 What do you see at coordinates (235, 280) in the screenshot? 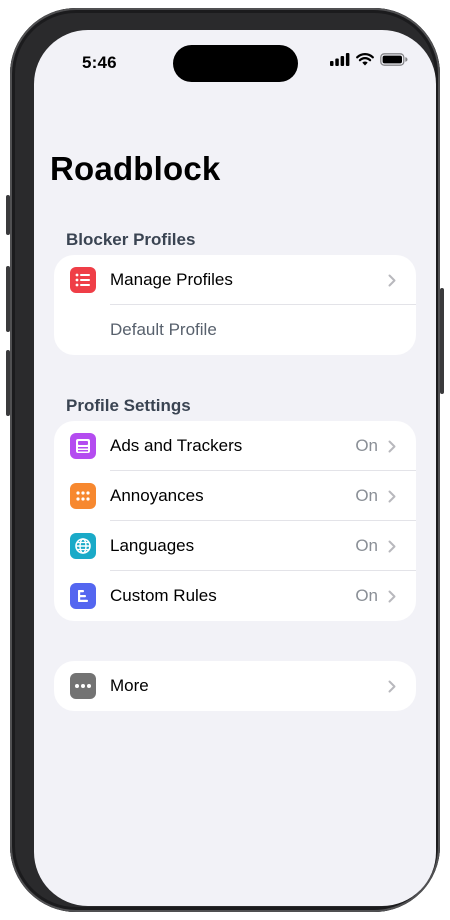
I see `manage-profiles-row: Manage Profiles` at bounding box center [235, 280].